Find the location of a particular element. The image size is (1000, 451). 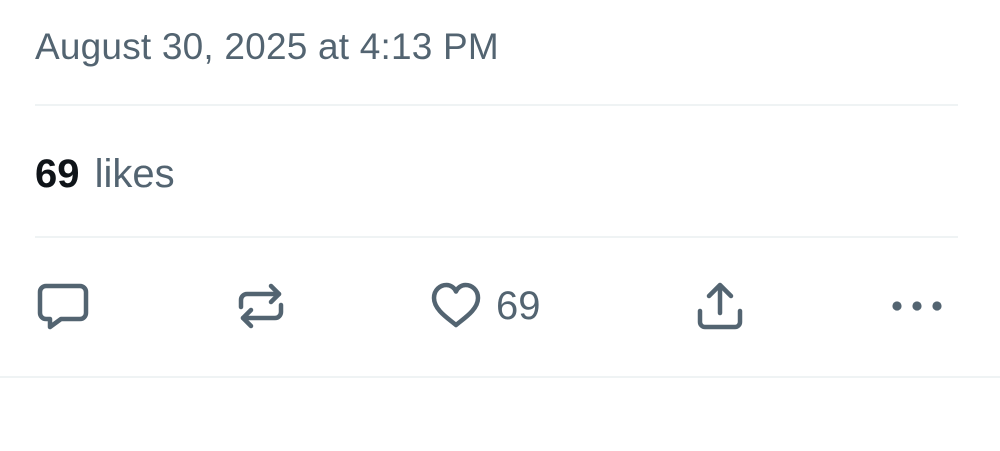

share-icon is located at coordinates (720, 306).